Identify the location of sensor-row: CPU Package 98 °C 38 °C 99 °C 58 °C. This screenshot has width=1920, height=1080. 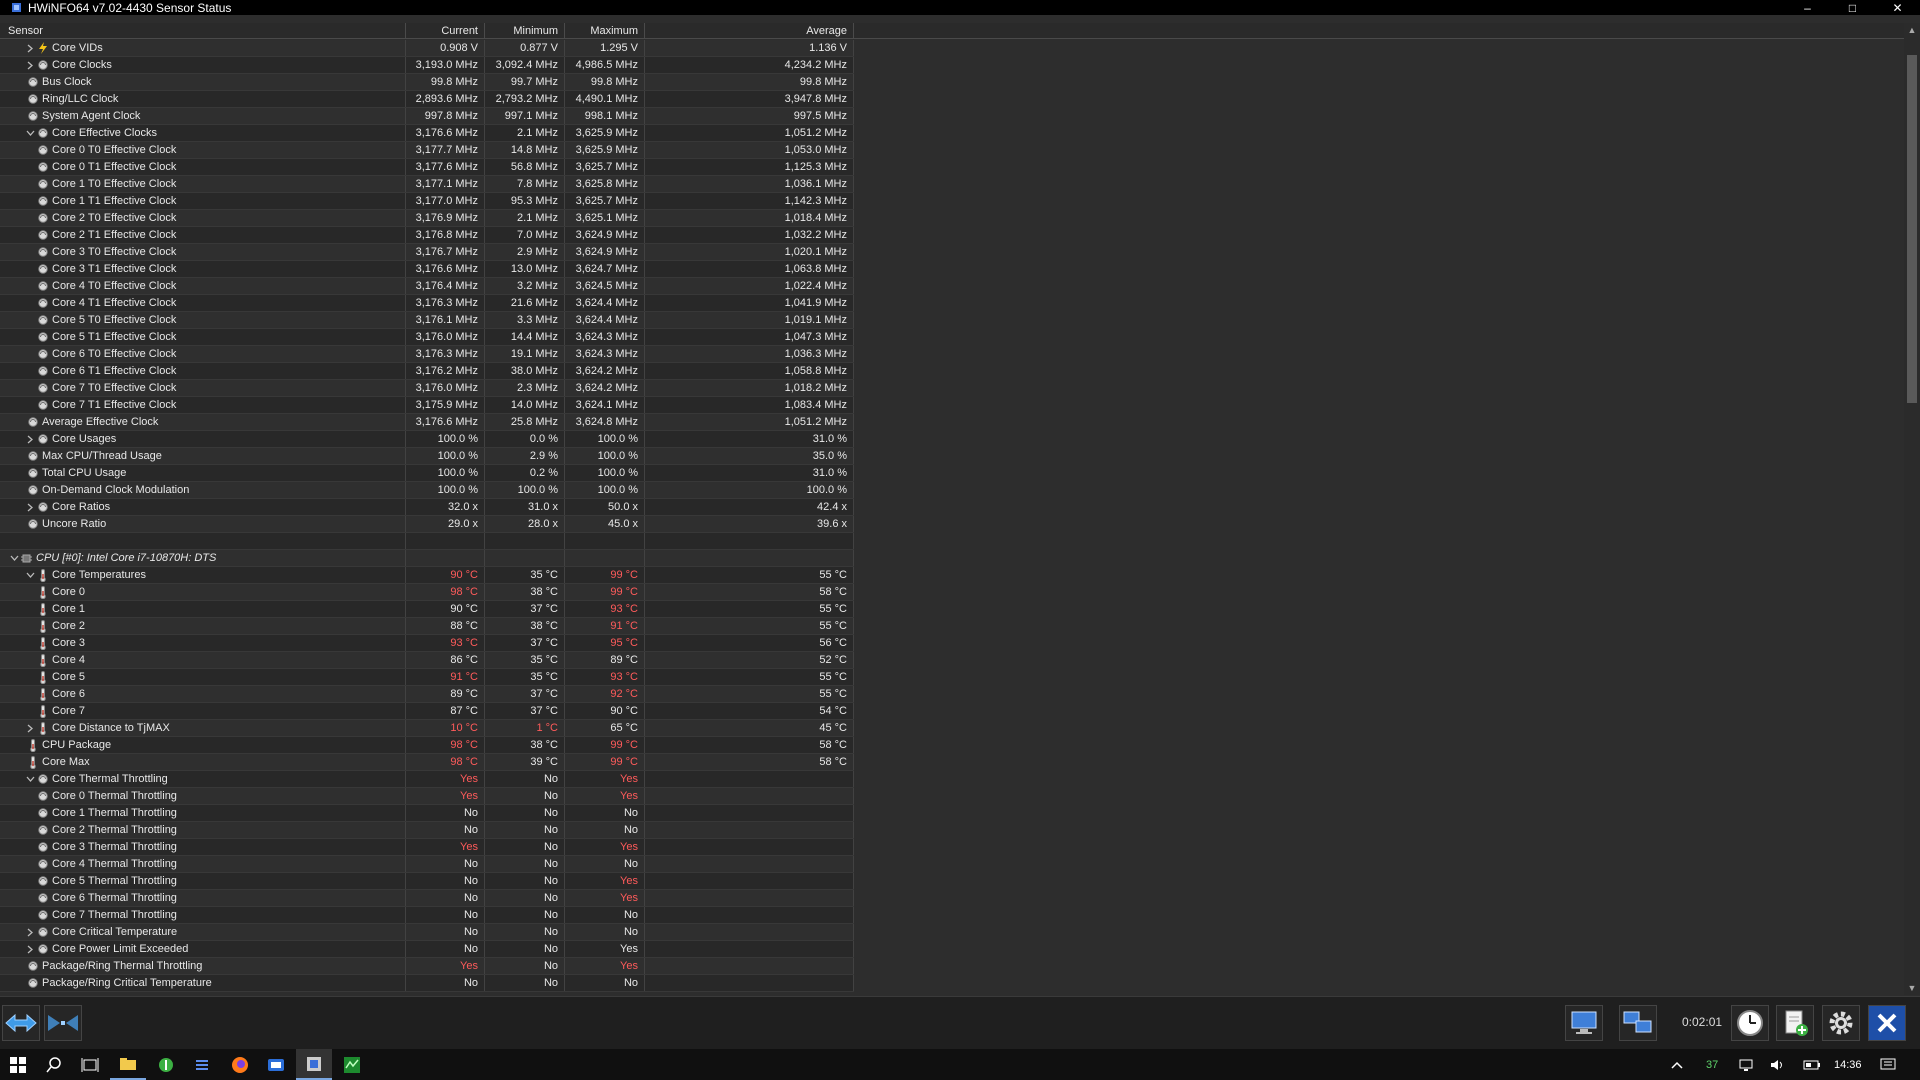
(427, 745).